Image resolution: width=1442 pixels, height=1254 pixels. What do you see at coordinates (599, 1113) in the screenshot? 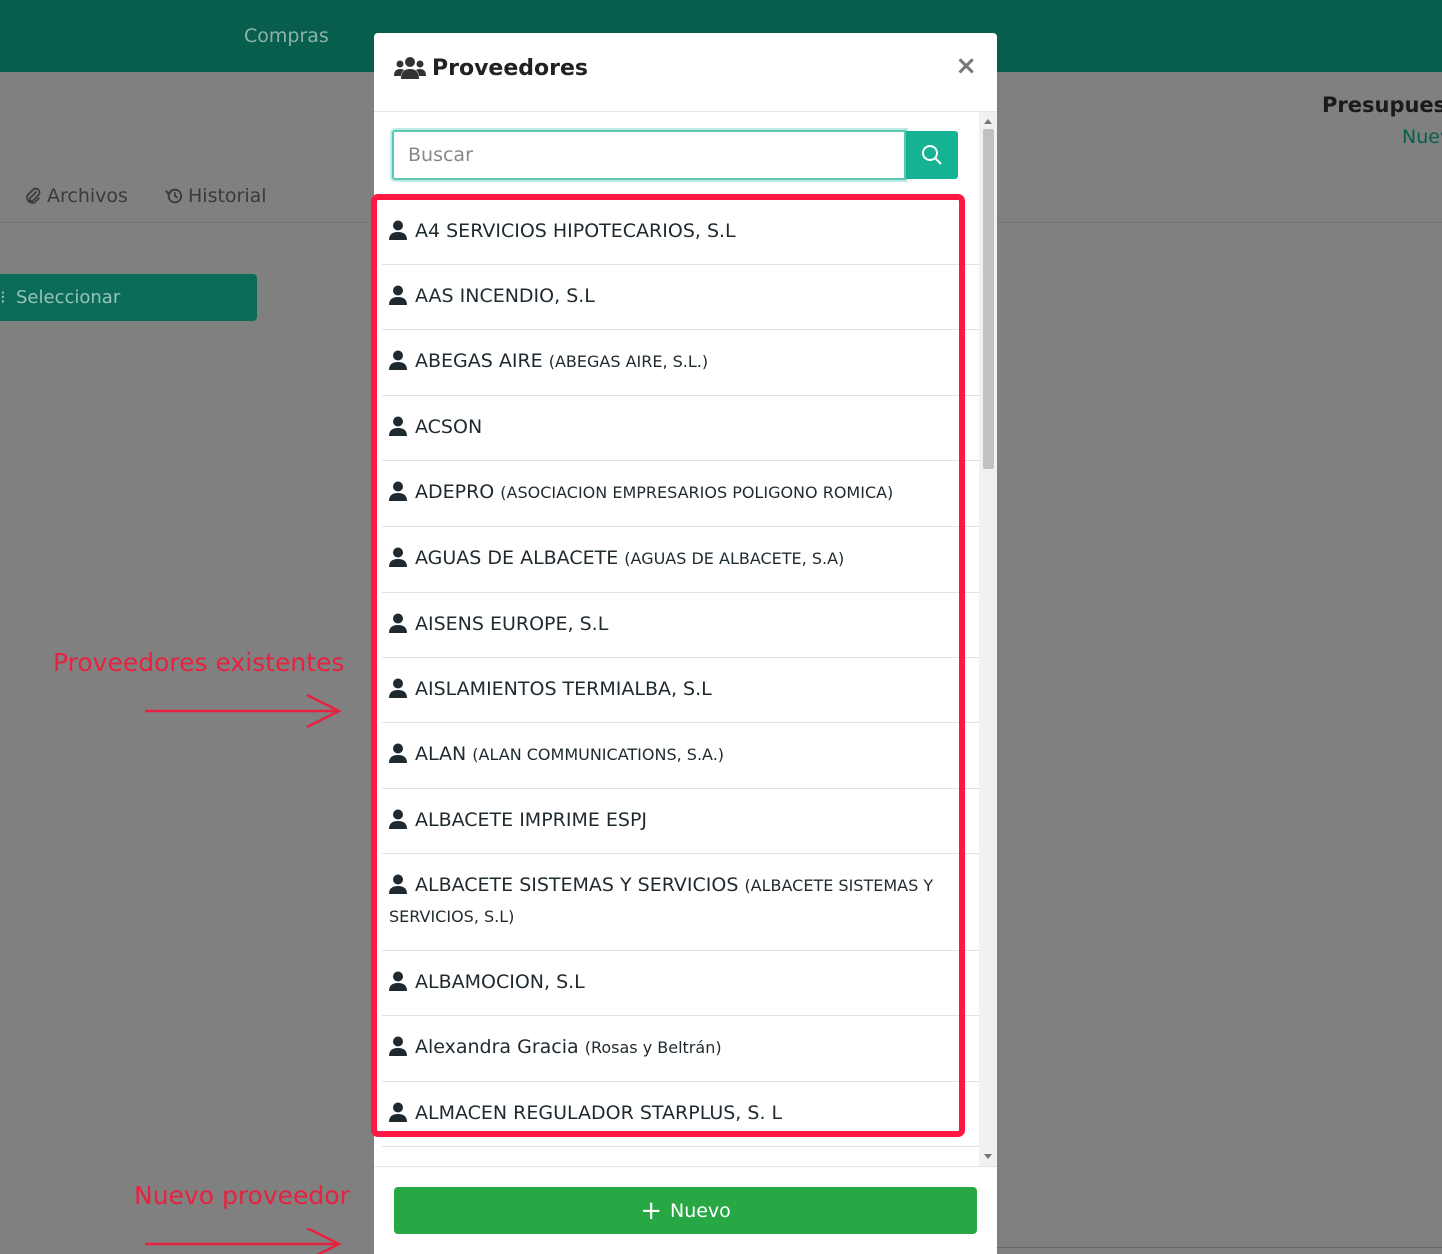
I see `provider-name: ALMACEN REGULADOR STARPLUS, S. L` at bounding box center [599, 1113].